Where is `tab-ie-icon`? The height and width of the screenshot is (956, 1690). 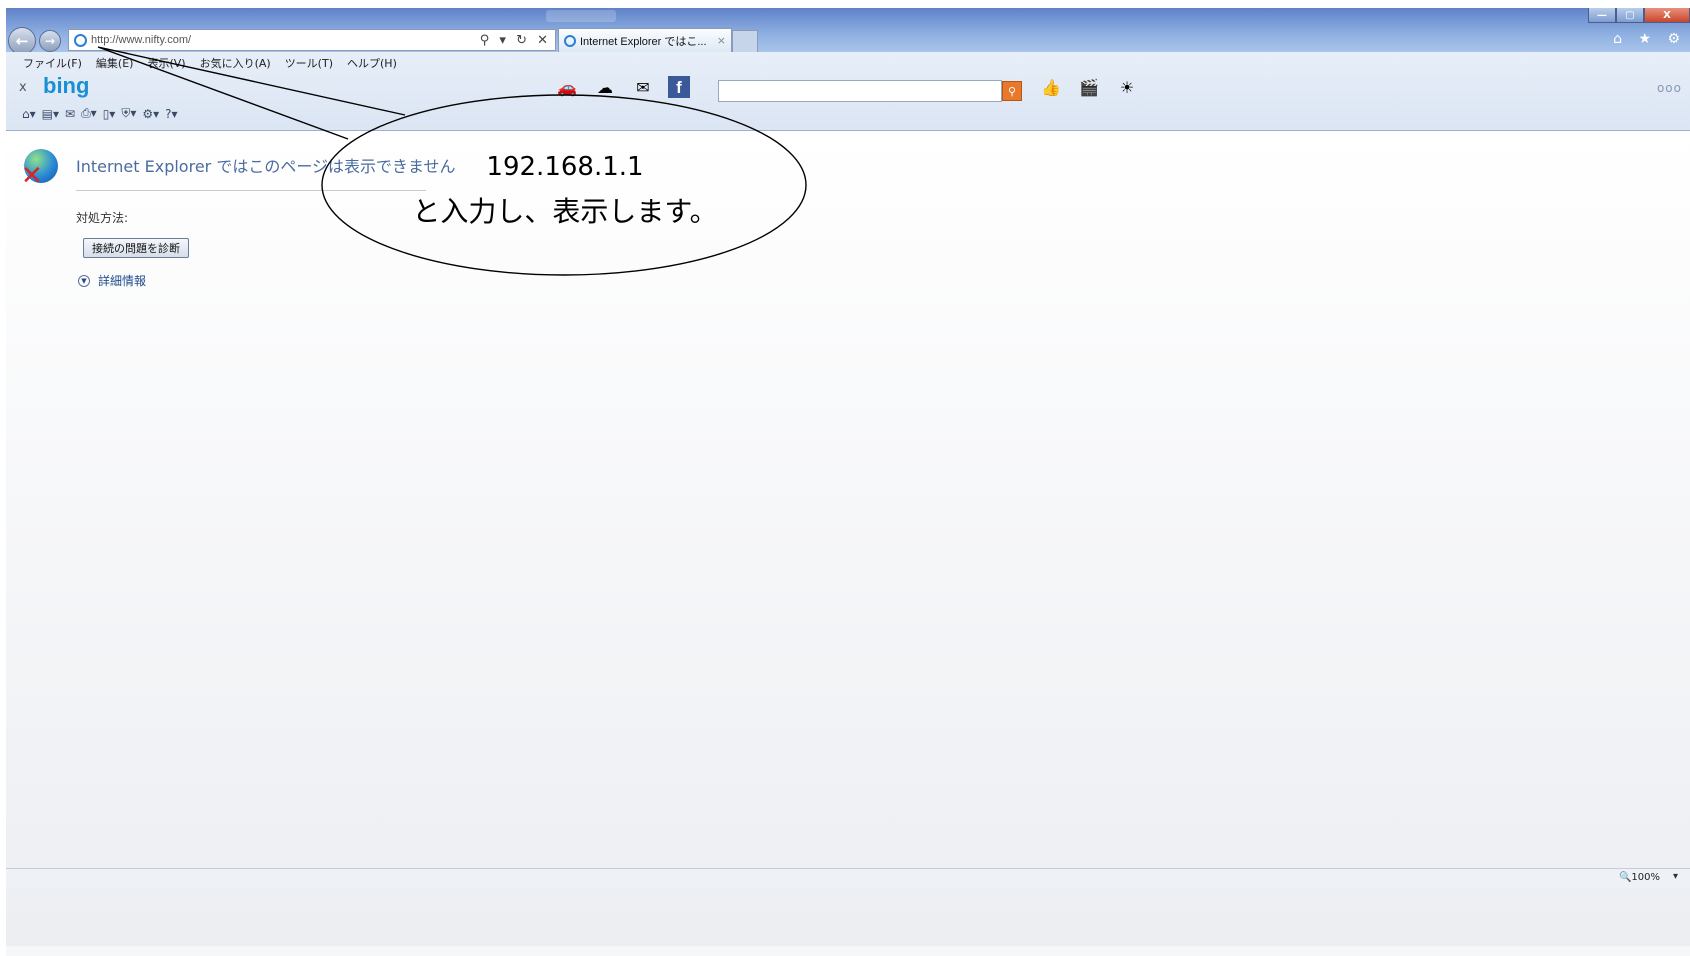 tab-ie-icon is located at coordinates (570, 40).